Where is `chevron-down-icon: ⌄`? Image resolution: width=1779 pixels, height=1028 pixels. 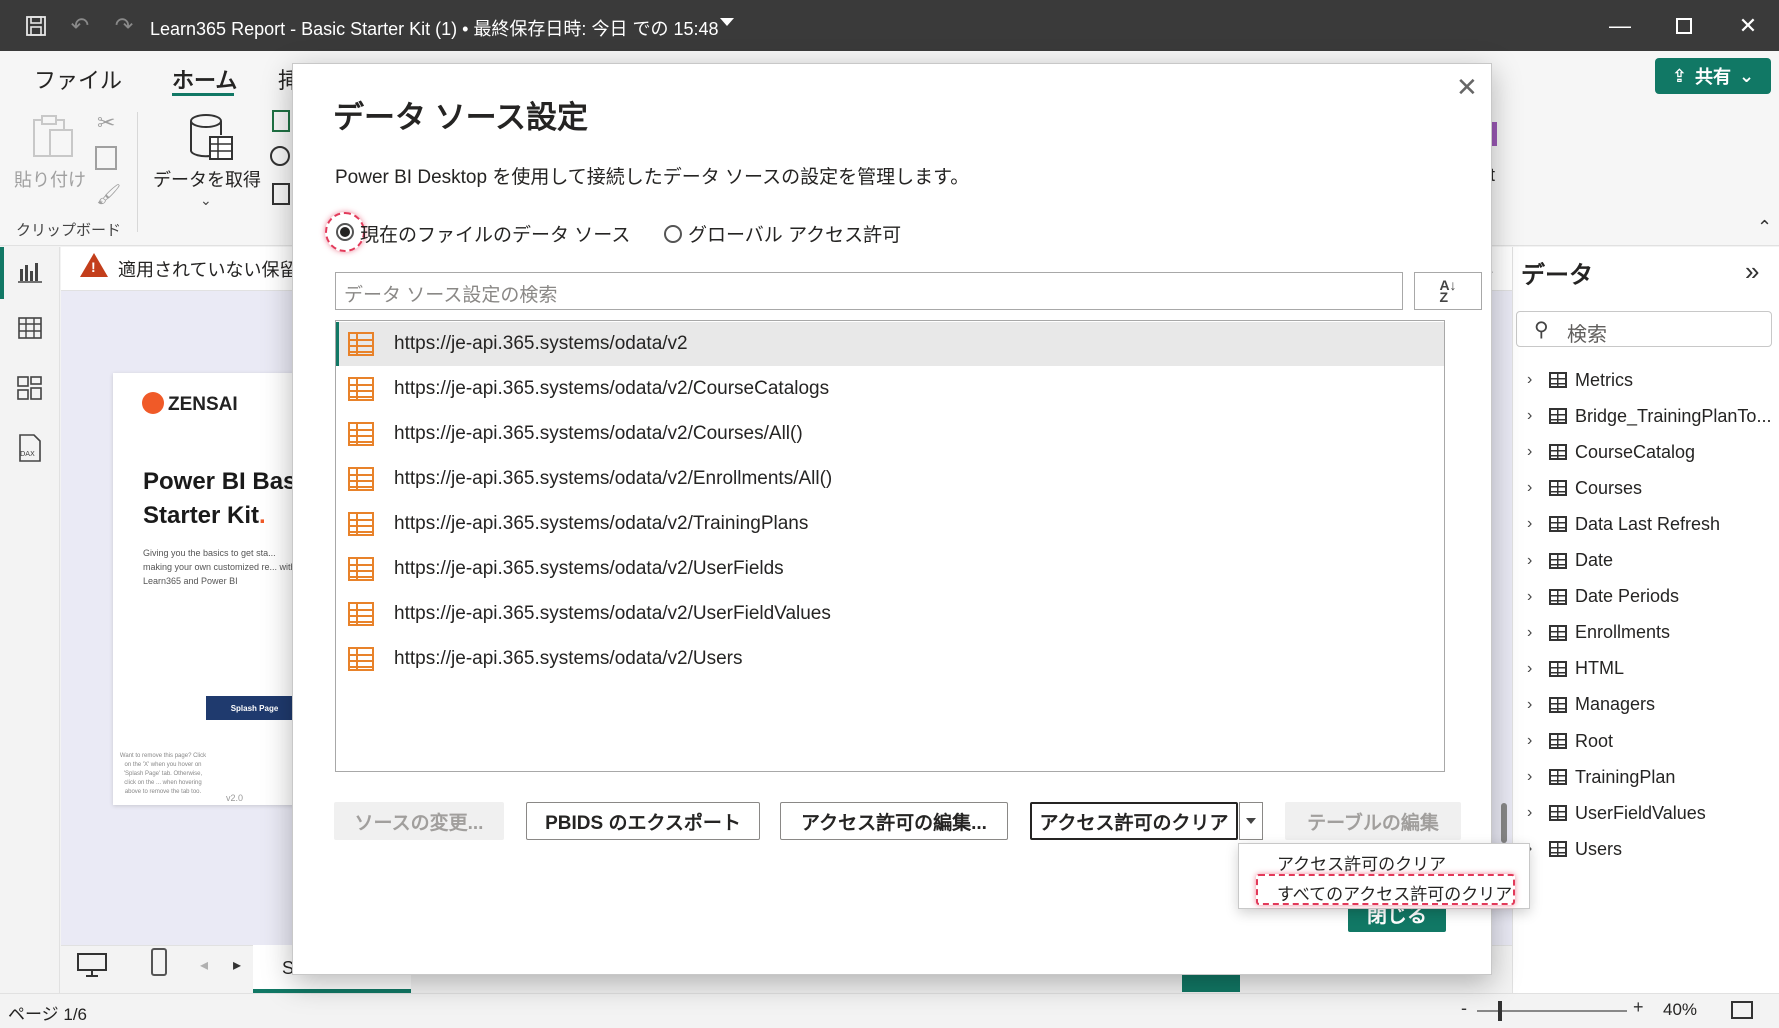
chevron-down-icon: ⌄ is located at coordinates (206, 200).